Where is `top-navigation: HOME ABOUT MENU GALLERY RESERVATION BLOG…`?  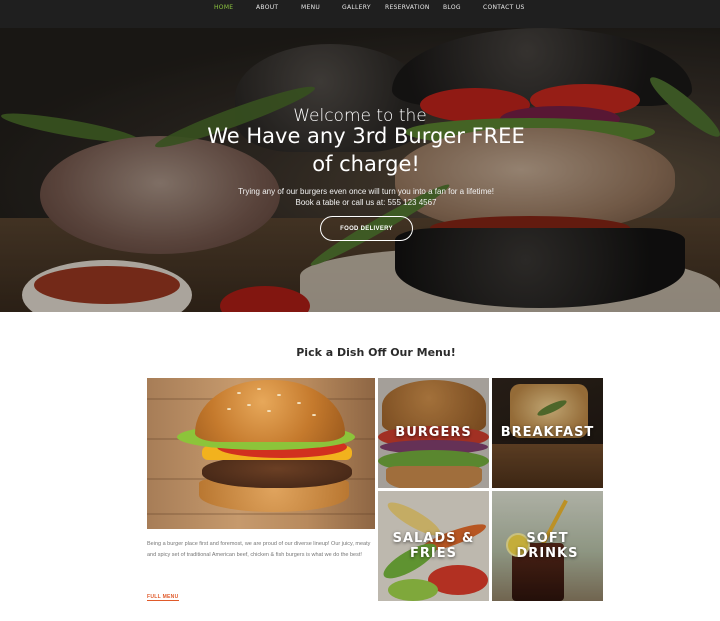 top-navigation: HOME ABOUT MENU GALLERY RESERVATION BLOG… is located at coordinates (360, 14).